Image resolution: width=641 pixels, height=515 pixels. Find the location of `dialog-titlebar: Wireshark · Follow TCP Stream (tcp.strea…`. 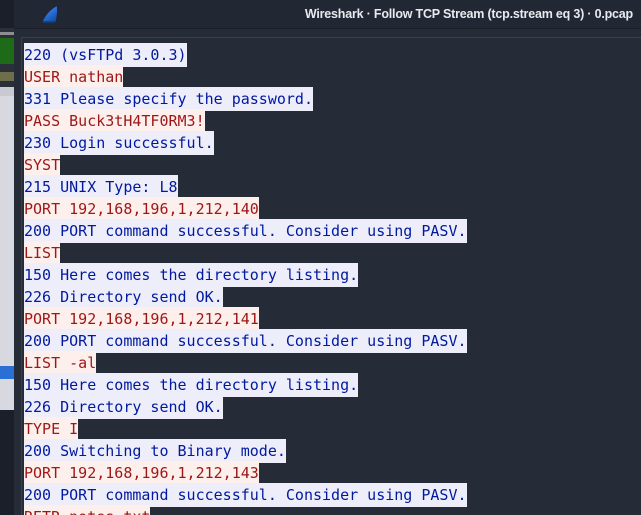

dialog-titlebar: Wireshark · Follow TCP Stream (tcp.strea… is located at coordinates (327, 14).